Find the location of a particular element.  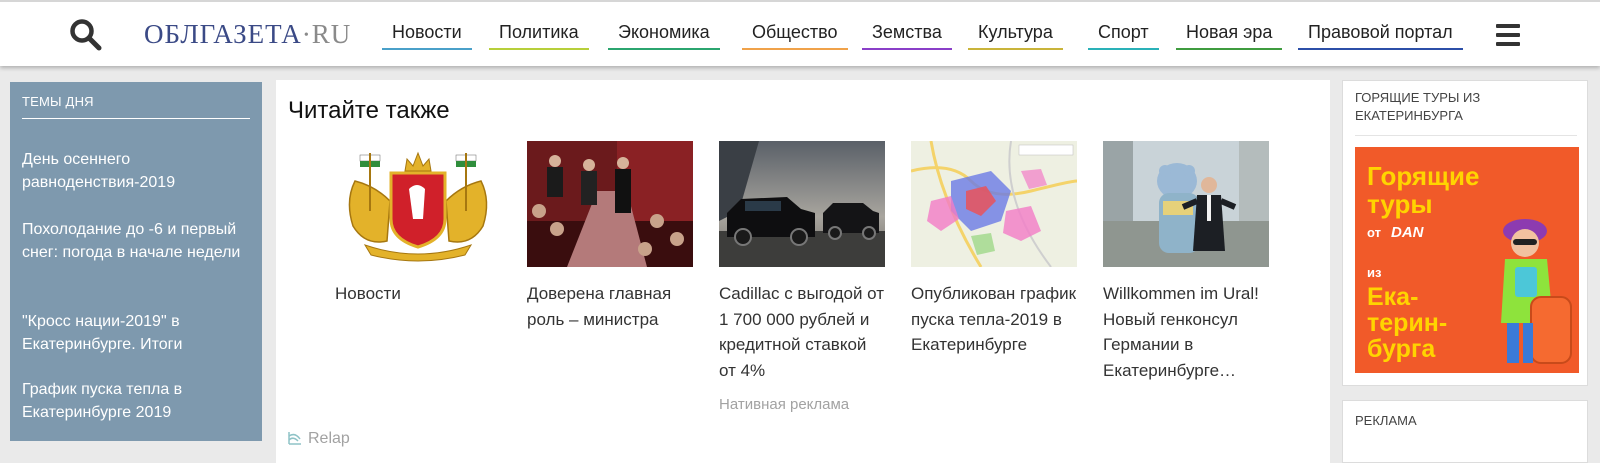

article-card: Новости is located at coordinates (418, 224).